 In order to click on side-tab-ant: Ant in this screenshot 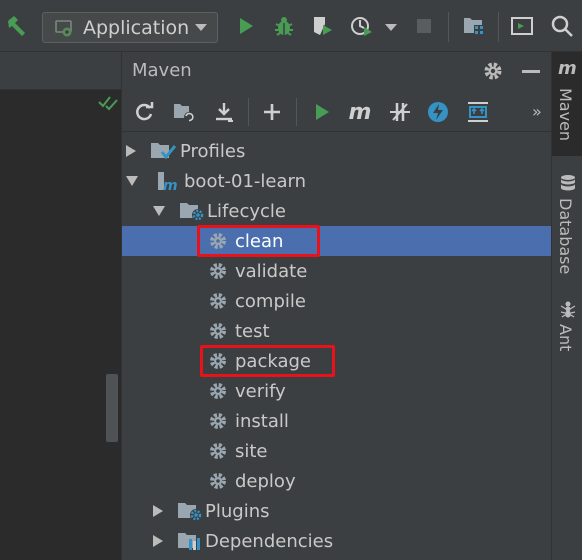, I will do `click(567, 326)`.